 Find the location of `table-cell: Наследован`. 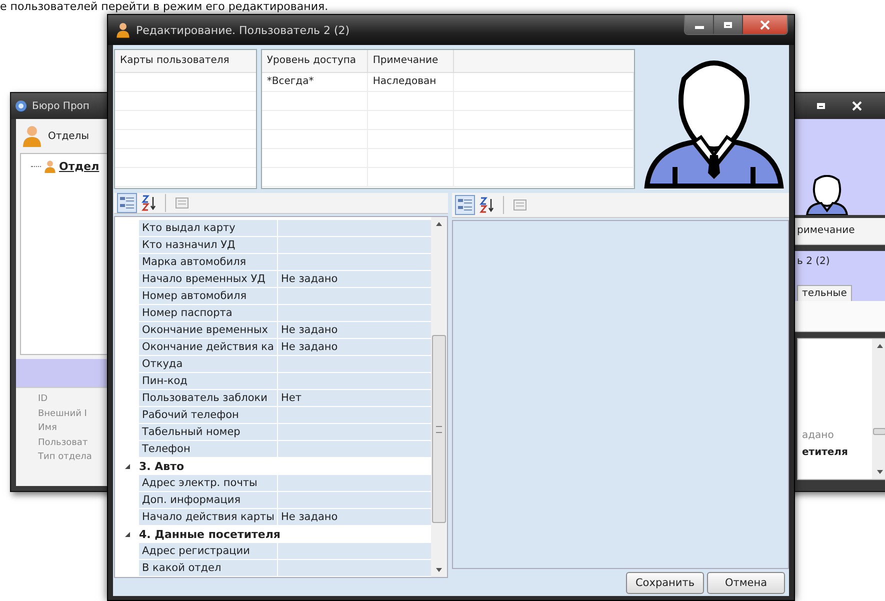

table-cell: Наследован is located at coordinates (411, 82).